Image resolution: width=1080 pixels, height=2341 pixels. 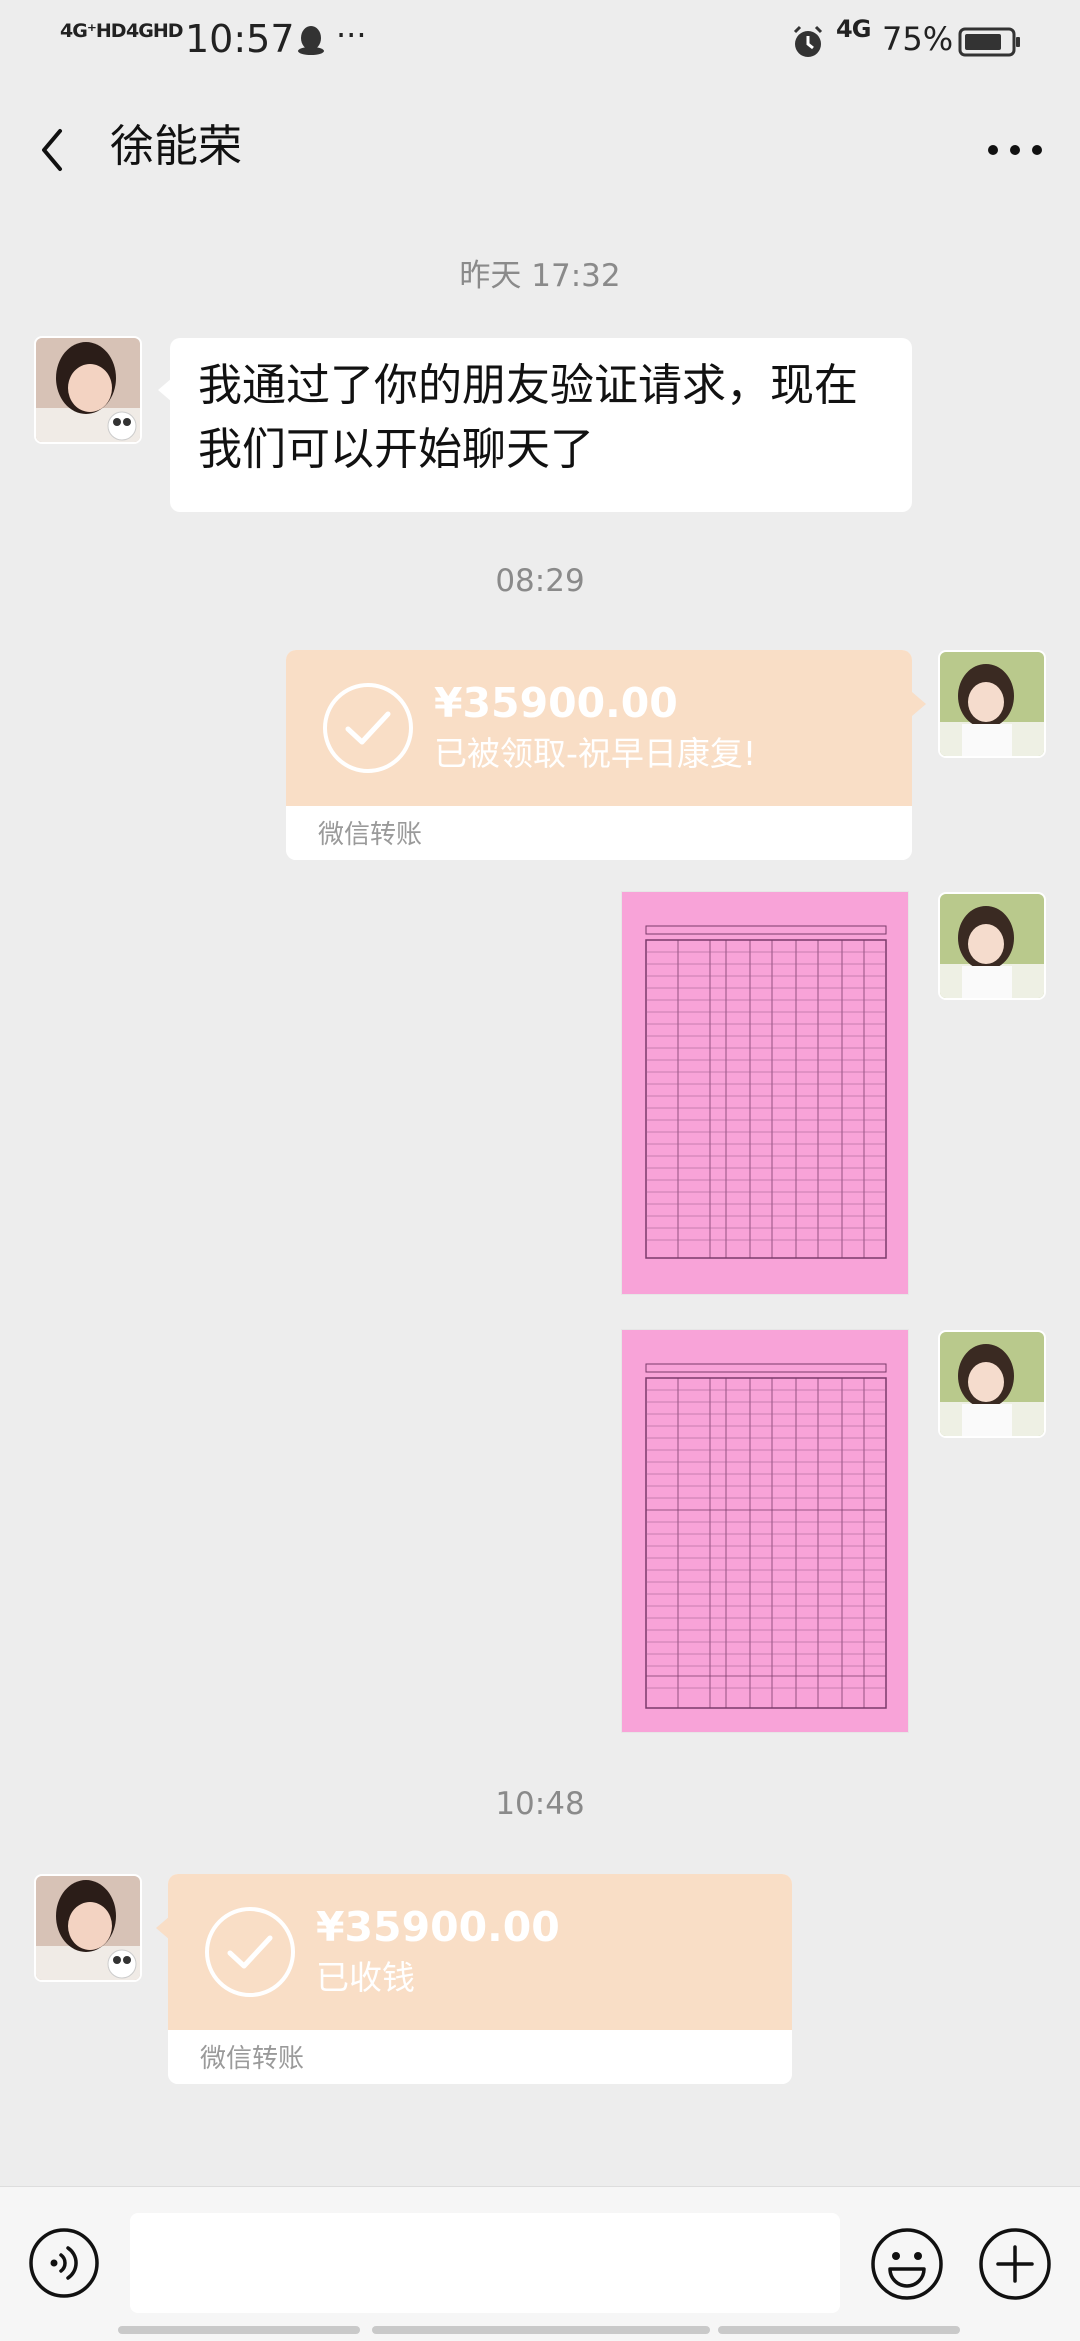 What do you see at coordinates (907, 2264) in the screenshot?
I see `emoji-icon` at bounding box center [907, 2264].